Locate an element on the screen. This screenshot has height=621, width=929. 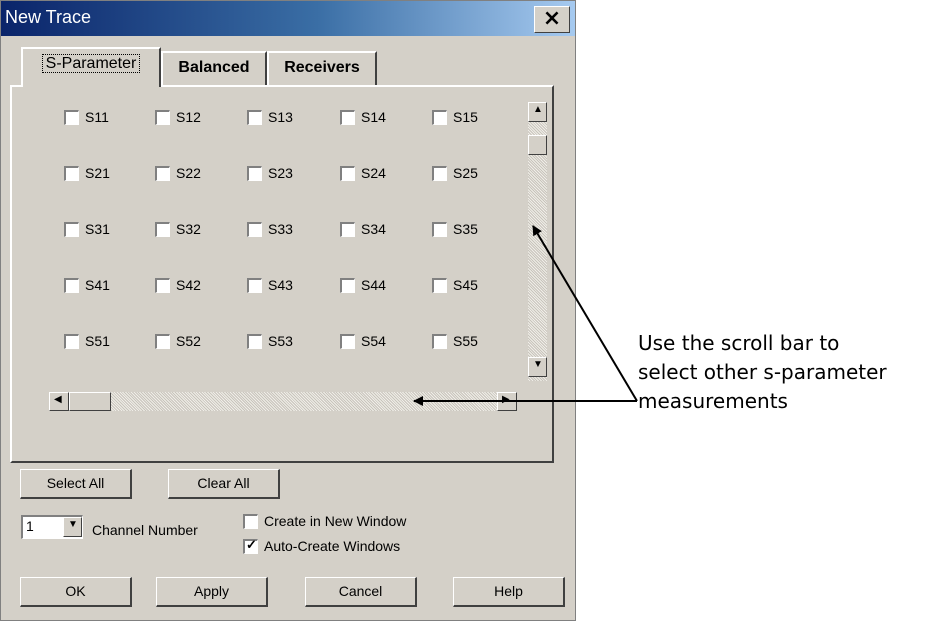
vertical-scroll-thumb is located at coordinates (537, 145).